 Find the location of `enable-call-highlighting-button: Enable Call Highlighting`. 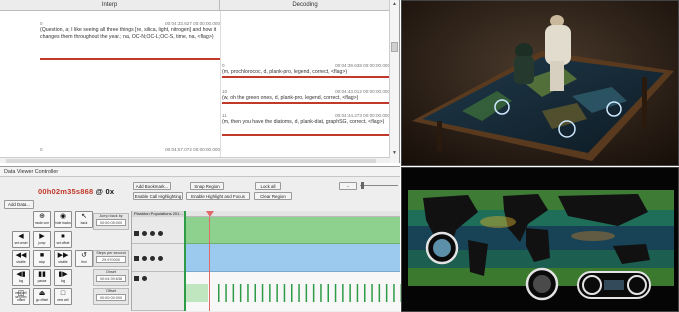

enable-call-highlighting-button: Enable Call Highlighting is located at coordinates (158, 196).